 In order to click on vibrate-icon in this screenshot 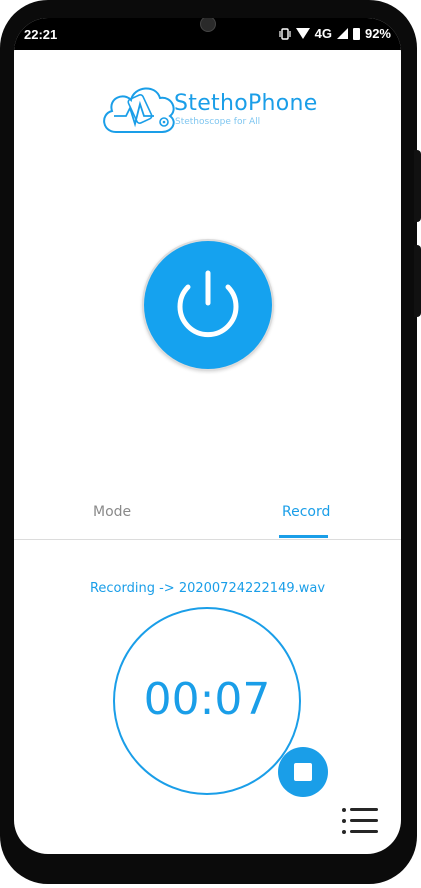, I will do `click(285, 33)`.